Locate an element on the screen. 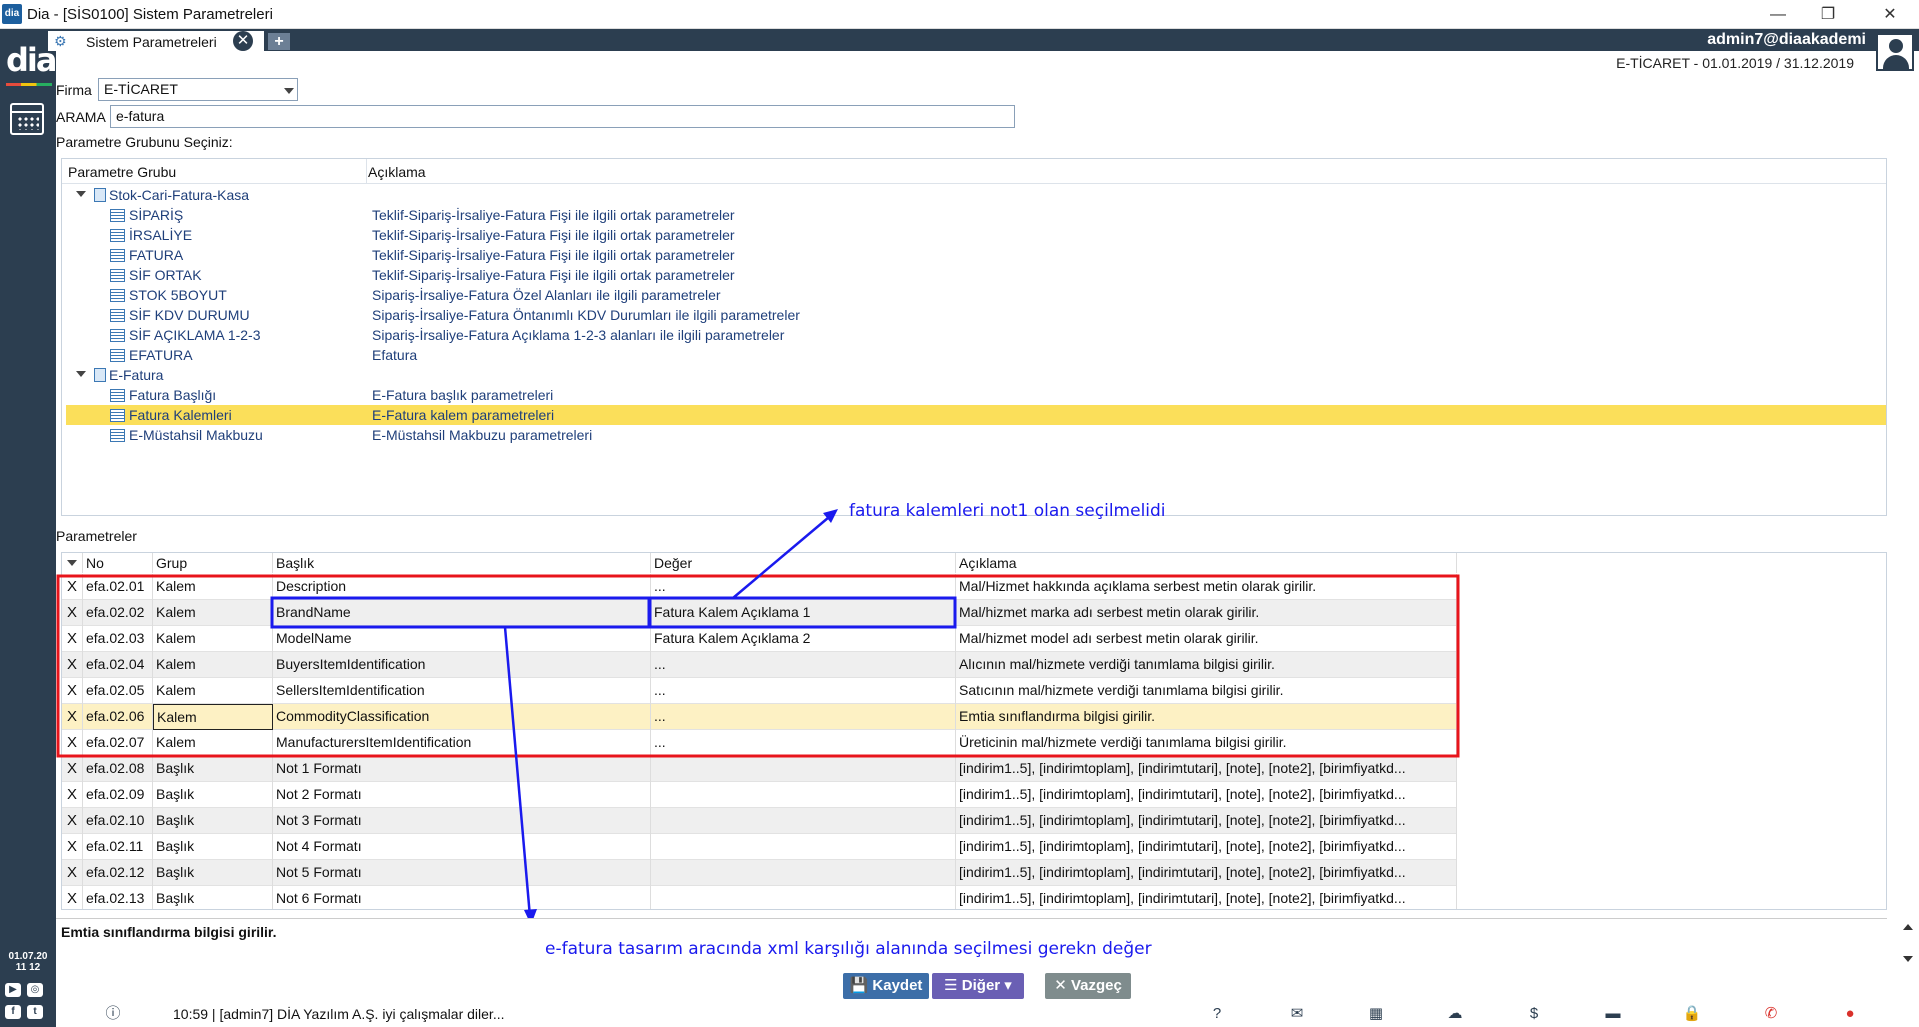 This screenshot has width=1919, height=1027. mail-icon: ✉ is located at coordinates (1297, 1014).